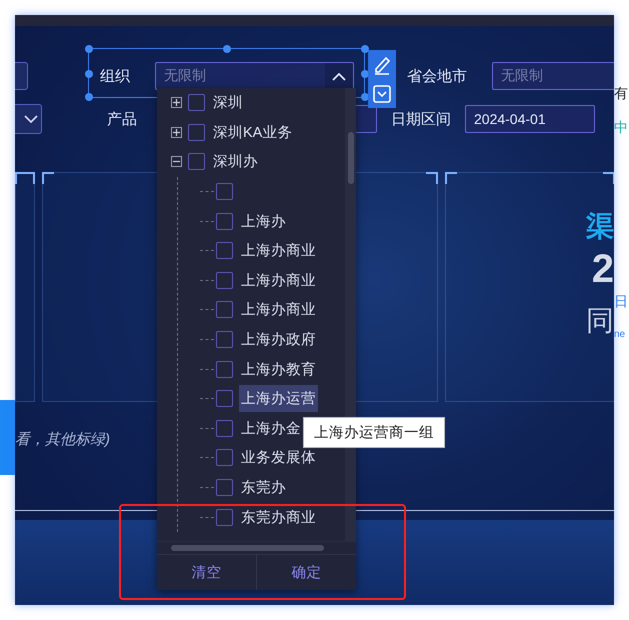  Describe the element at coordinates (278, 518) in the screenshot. I see `item-label: 东莞办商业` at that location.